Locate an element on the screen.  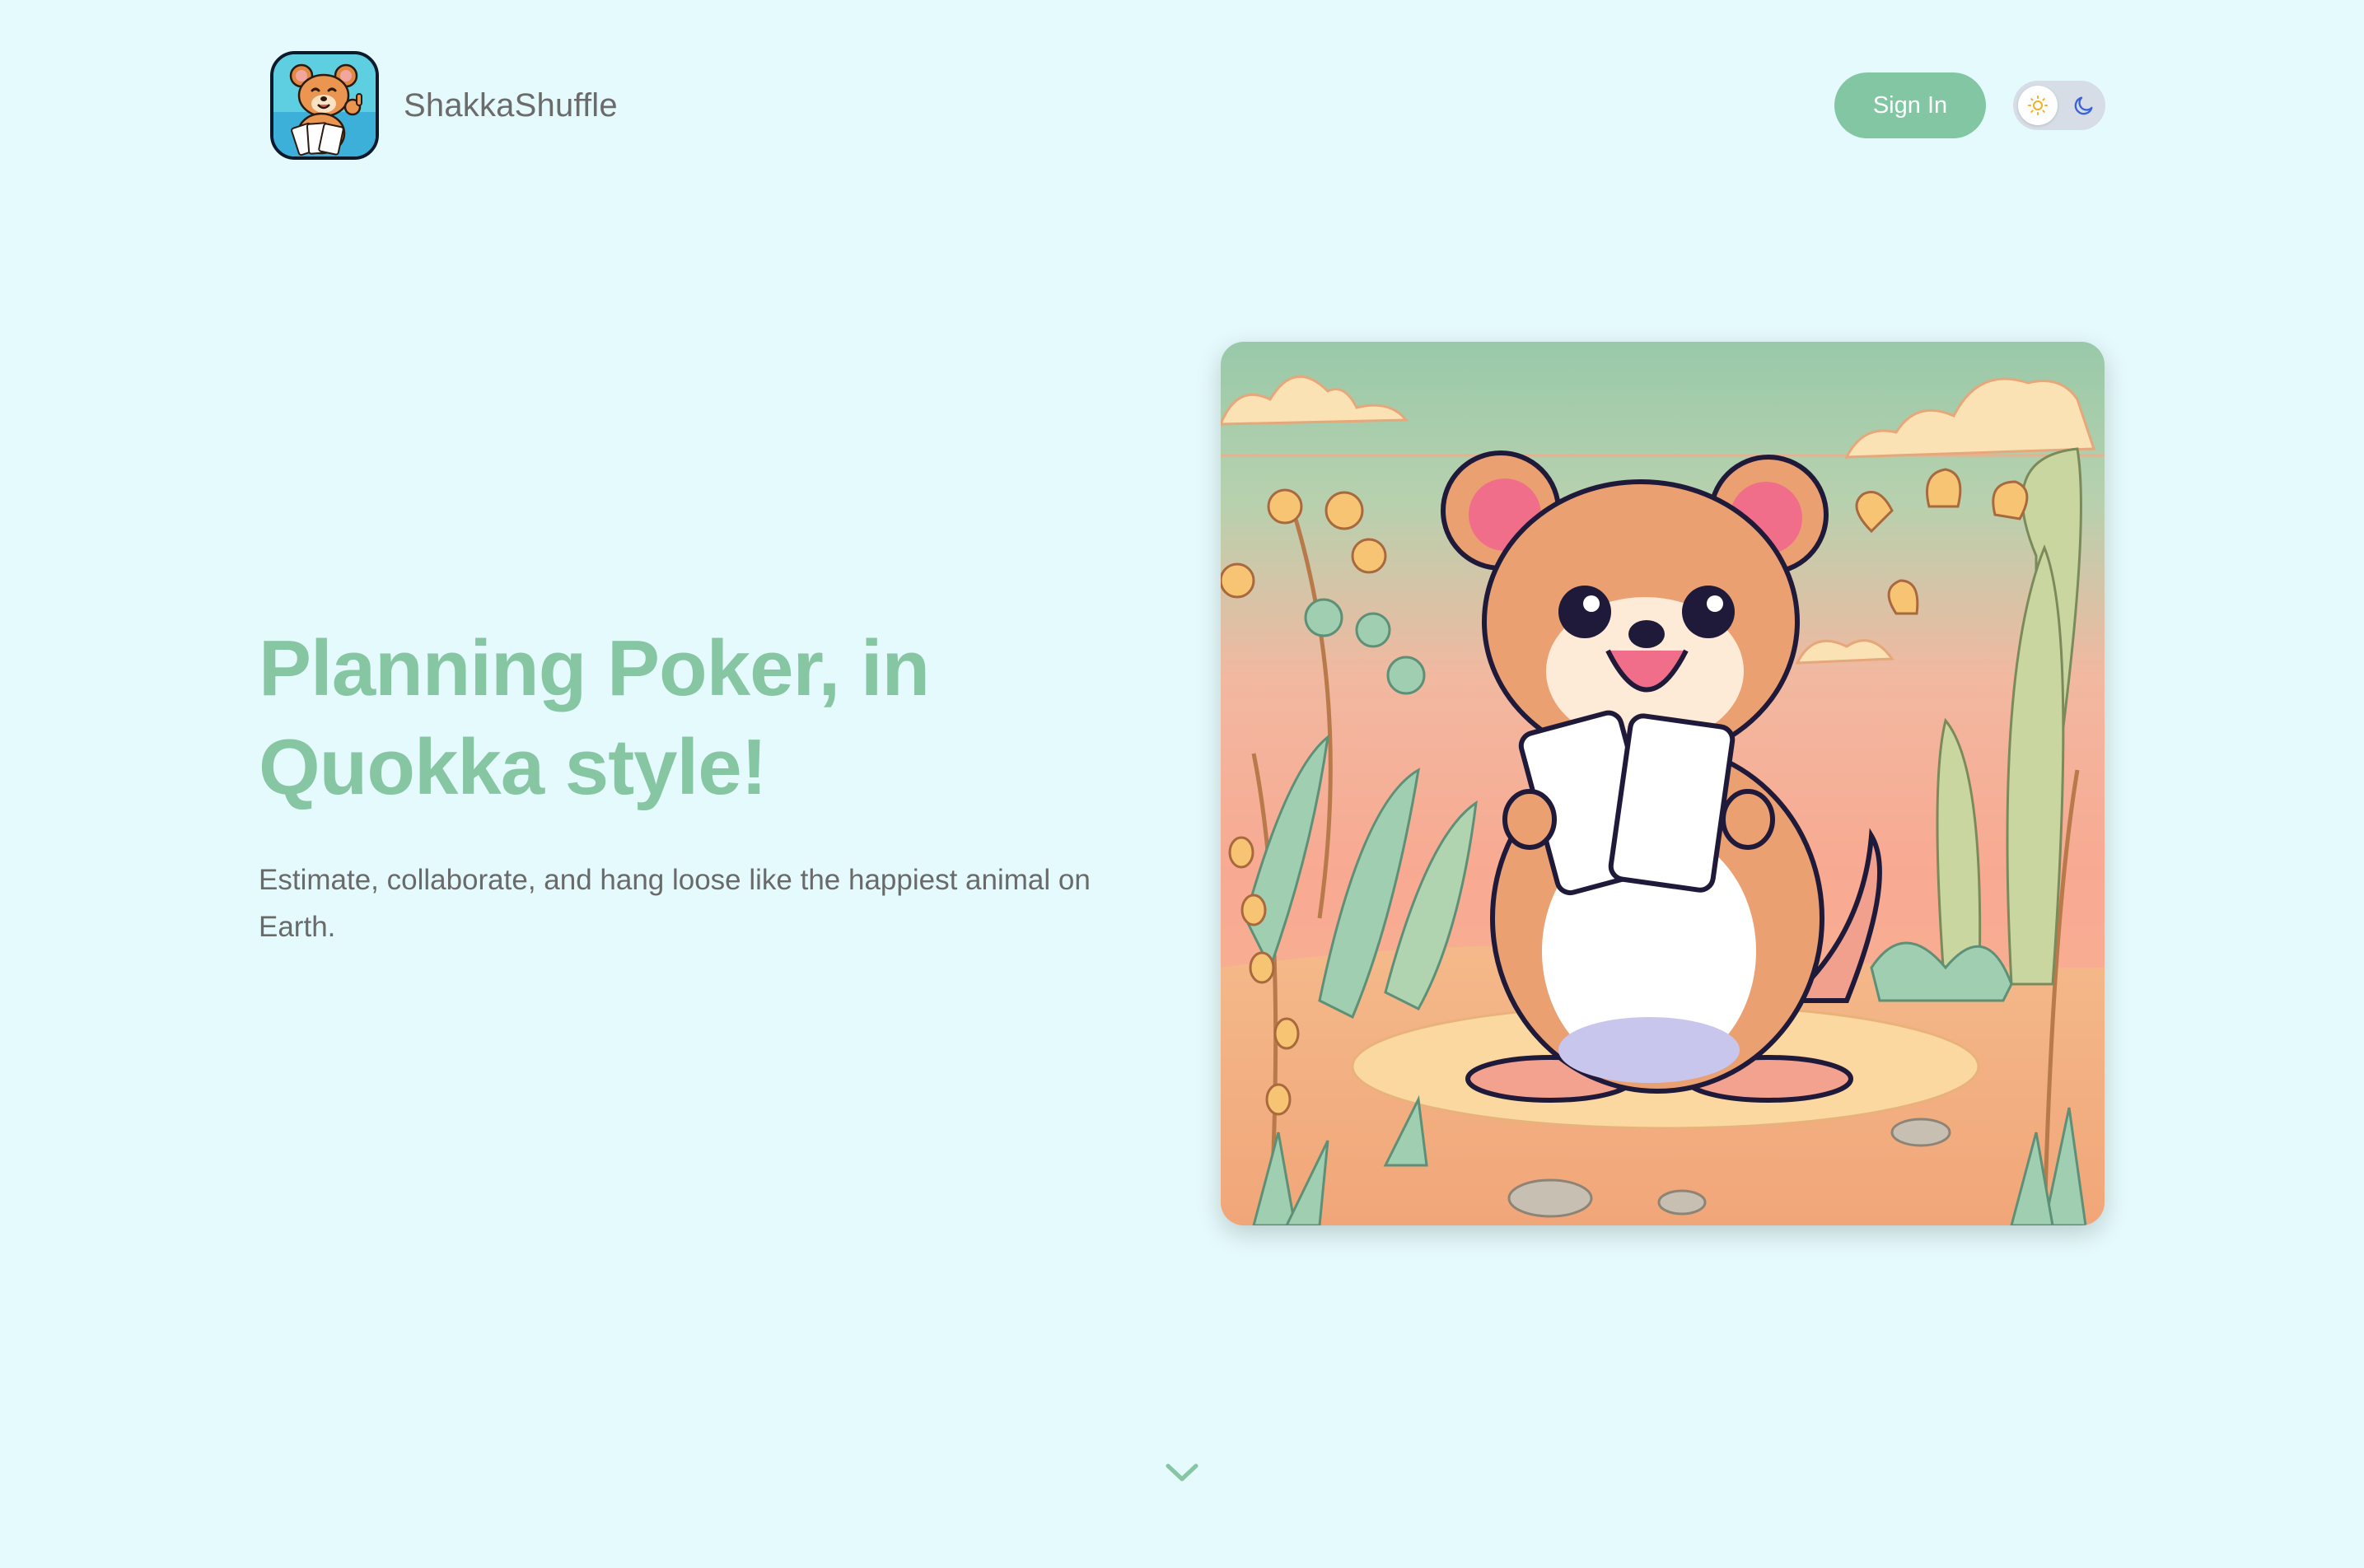
chevron-down-icon is located at coordinates (1182, 1472).